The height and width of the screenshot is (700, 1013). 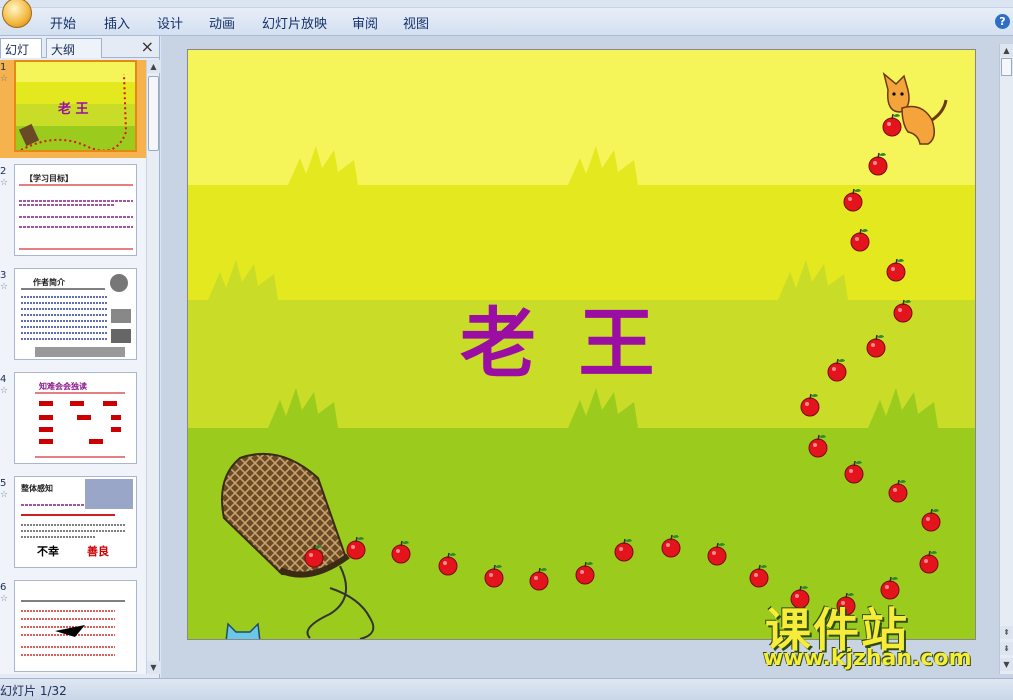 What do you see at coordinates (63, 386) in the screenshot?
I see `thumbnail-title: 知难会会独读` at bounding box center [63, 386].